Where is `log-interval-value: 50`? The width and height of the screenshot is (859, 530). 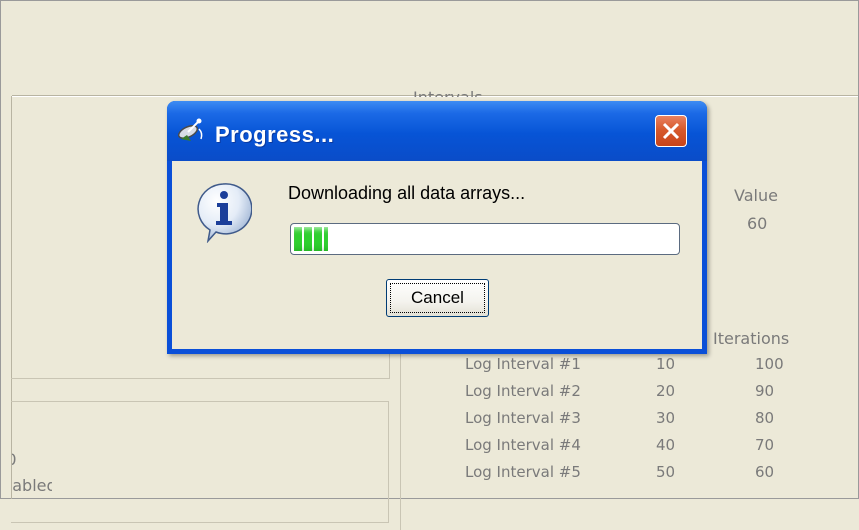 log-interval-value: 50 is located at coordinates (666, 472).